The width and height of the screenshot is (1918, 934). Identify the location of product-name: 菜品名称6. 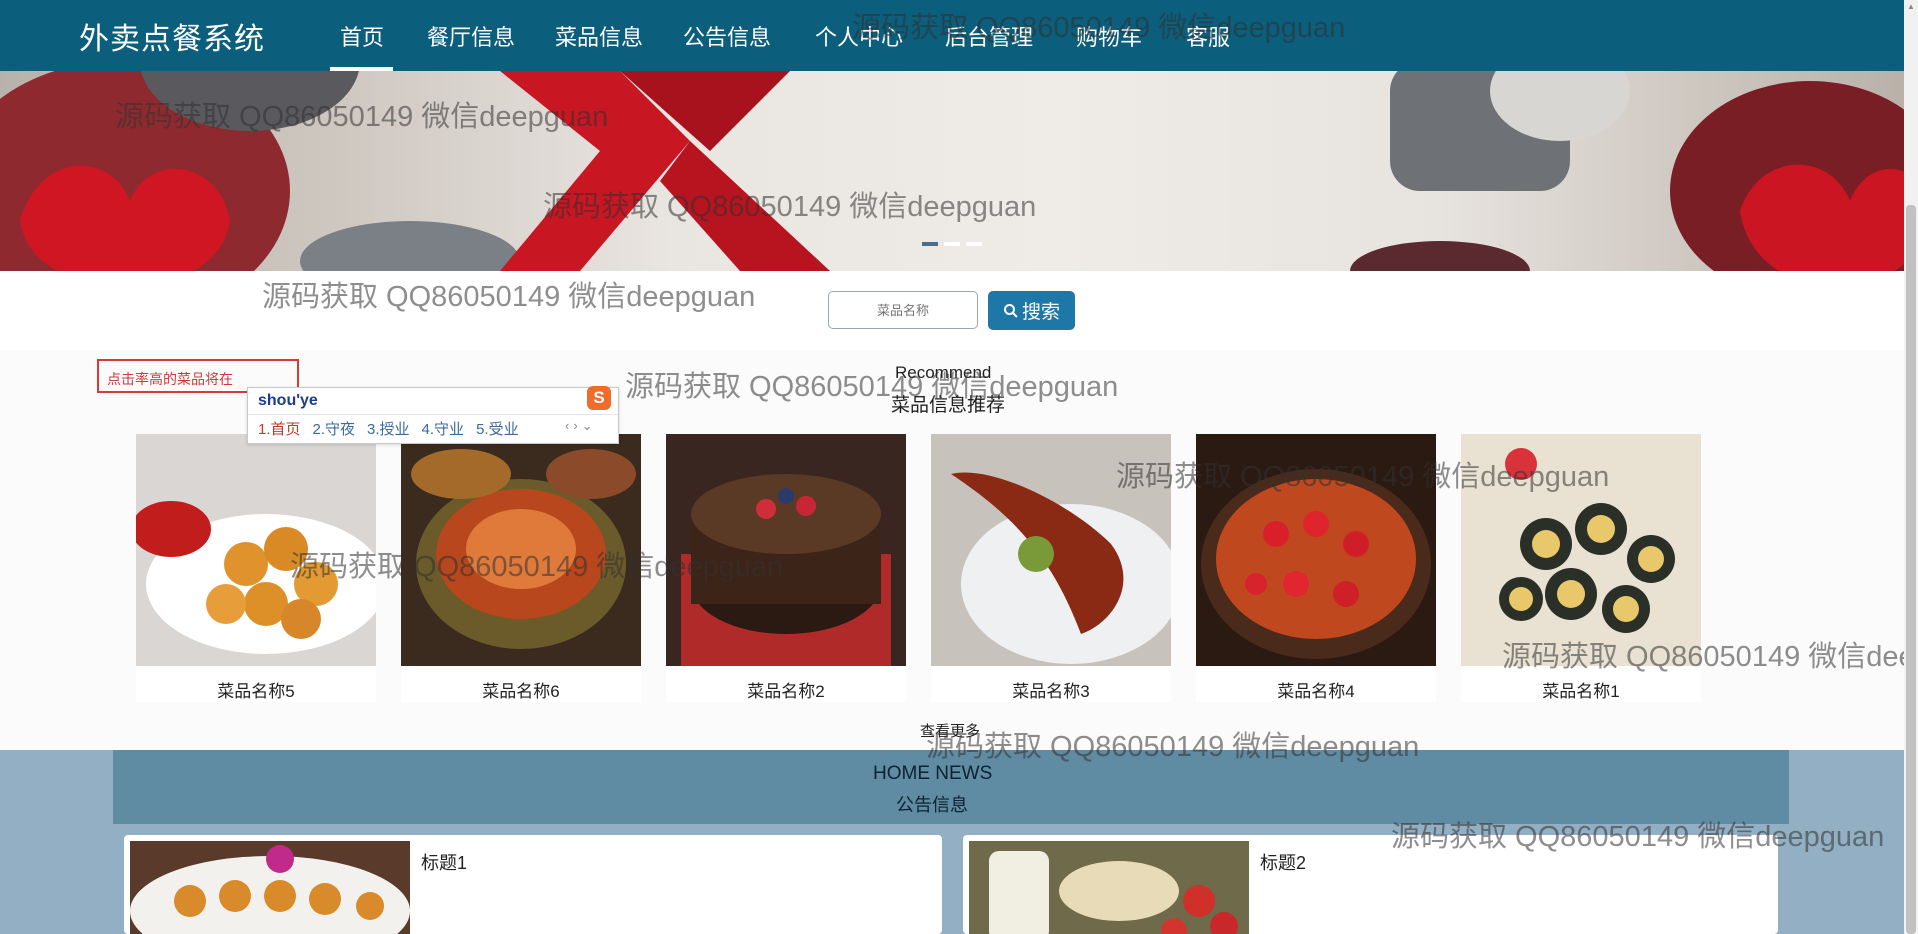
(521, 691).